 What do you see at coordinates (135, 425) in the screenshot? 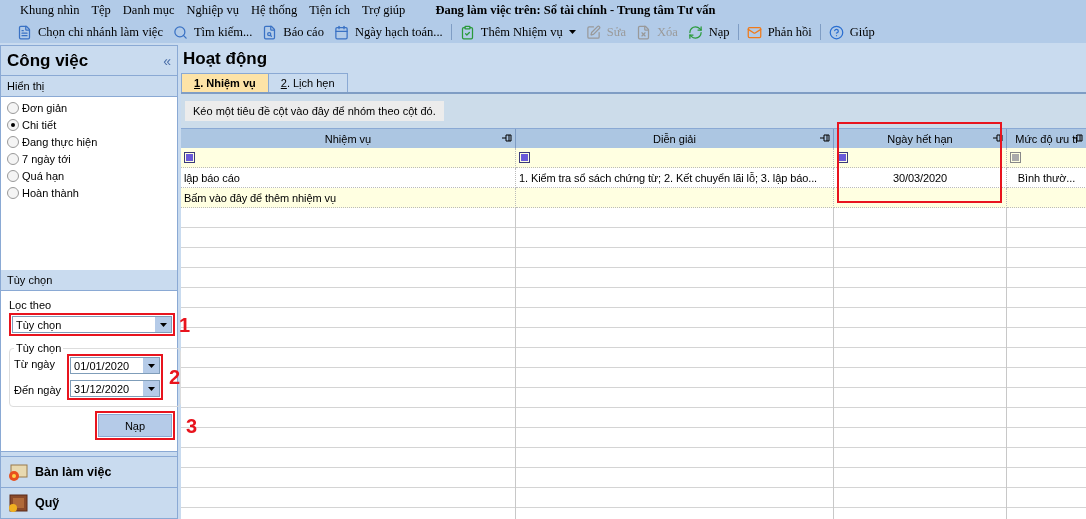
I see `reload-button: Nạp` at bounding box center [135, 425].